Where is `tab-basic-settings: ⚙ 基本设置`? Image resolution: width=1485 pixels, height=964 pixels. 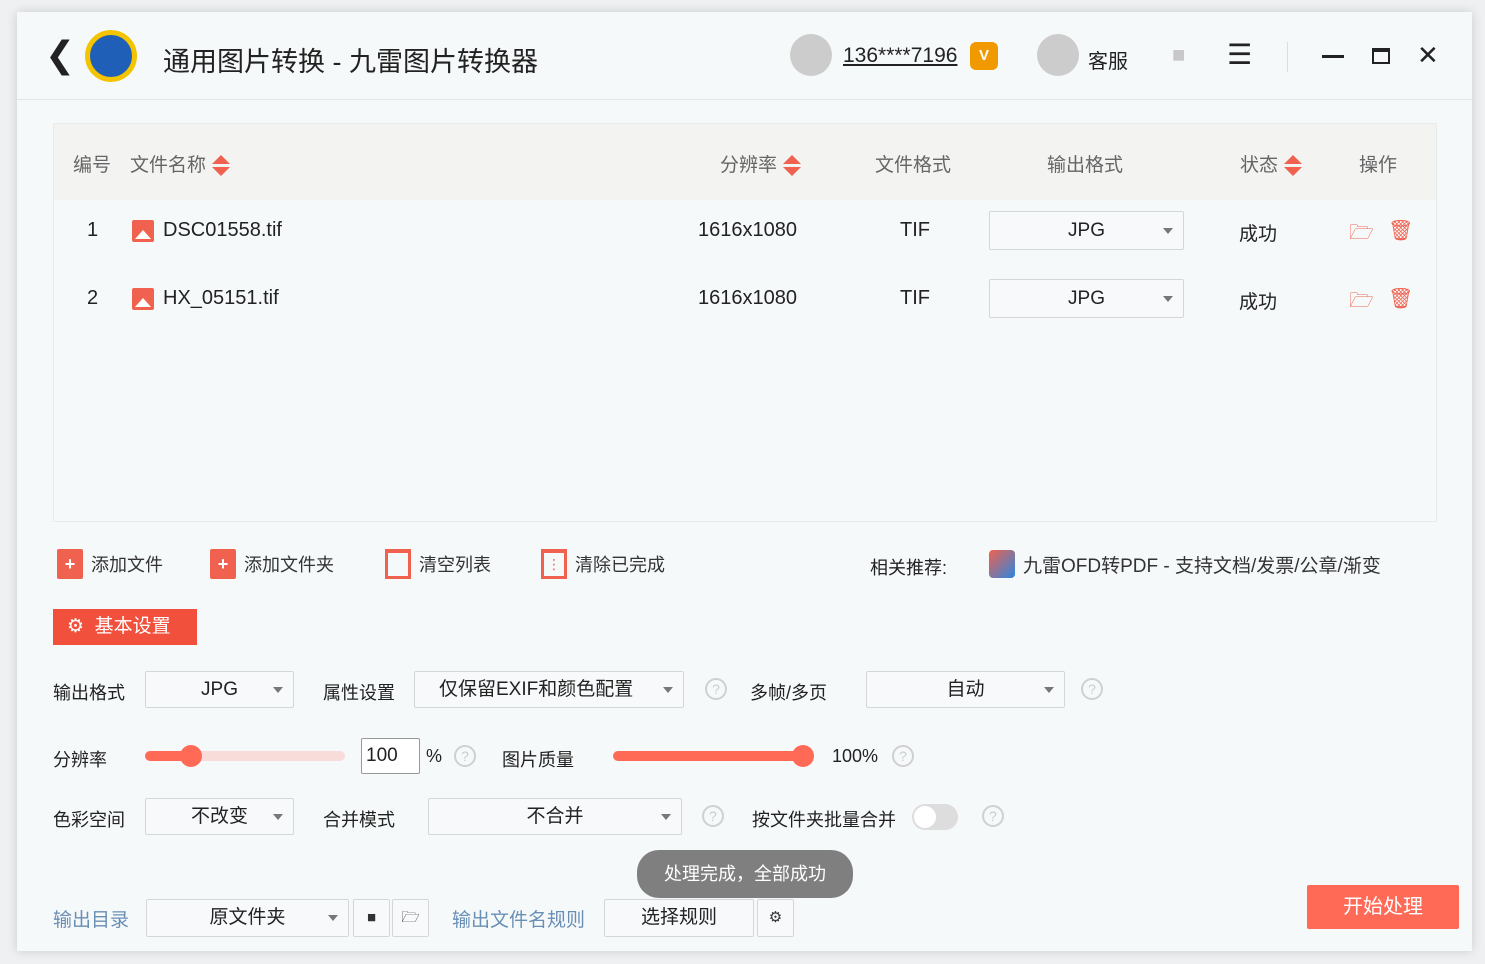
tab-basic-settings: ⚙ 基本设置 is located at coordinates (125, 627).